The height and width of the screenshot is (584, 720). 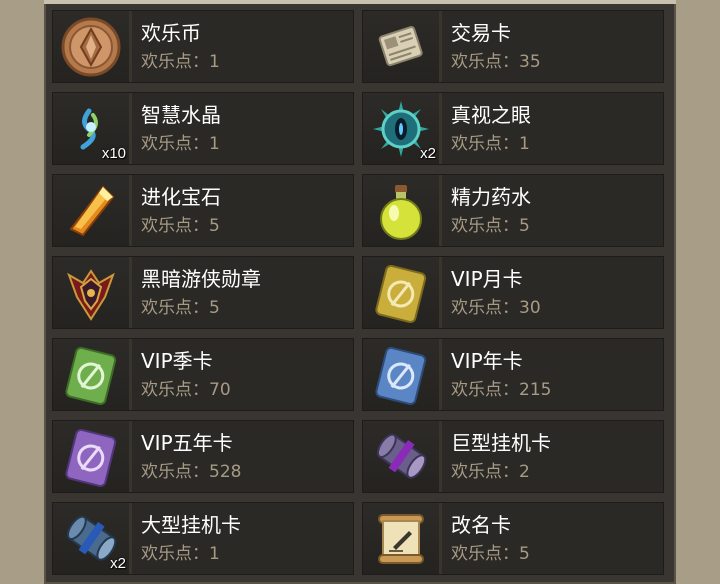 What do you see at coordinates (177, 360) in the screenshot?
I see `item-name: VIP季卡` at bounding box center [177, 360].